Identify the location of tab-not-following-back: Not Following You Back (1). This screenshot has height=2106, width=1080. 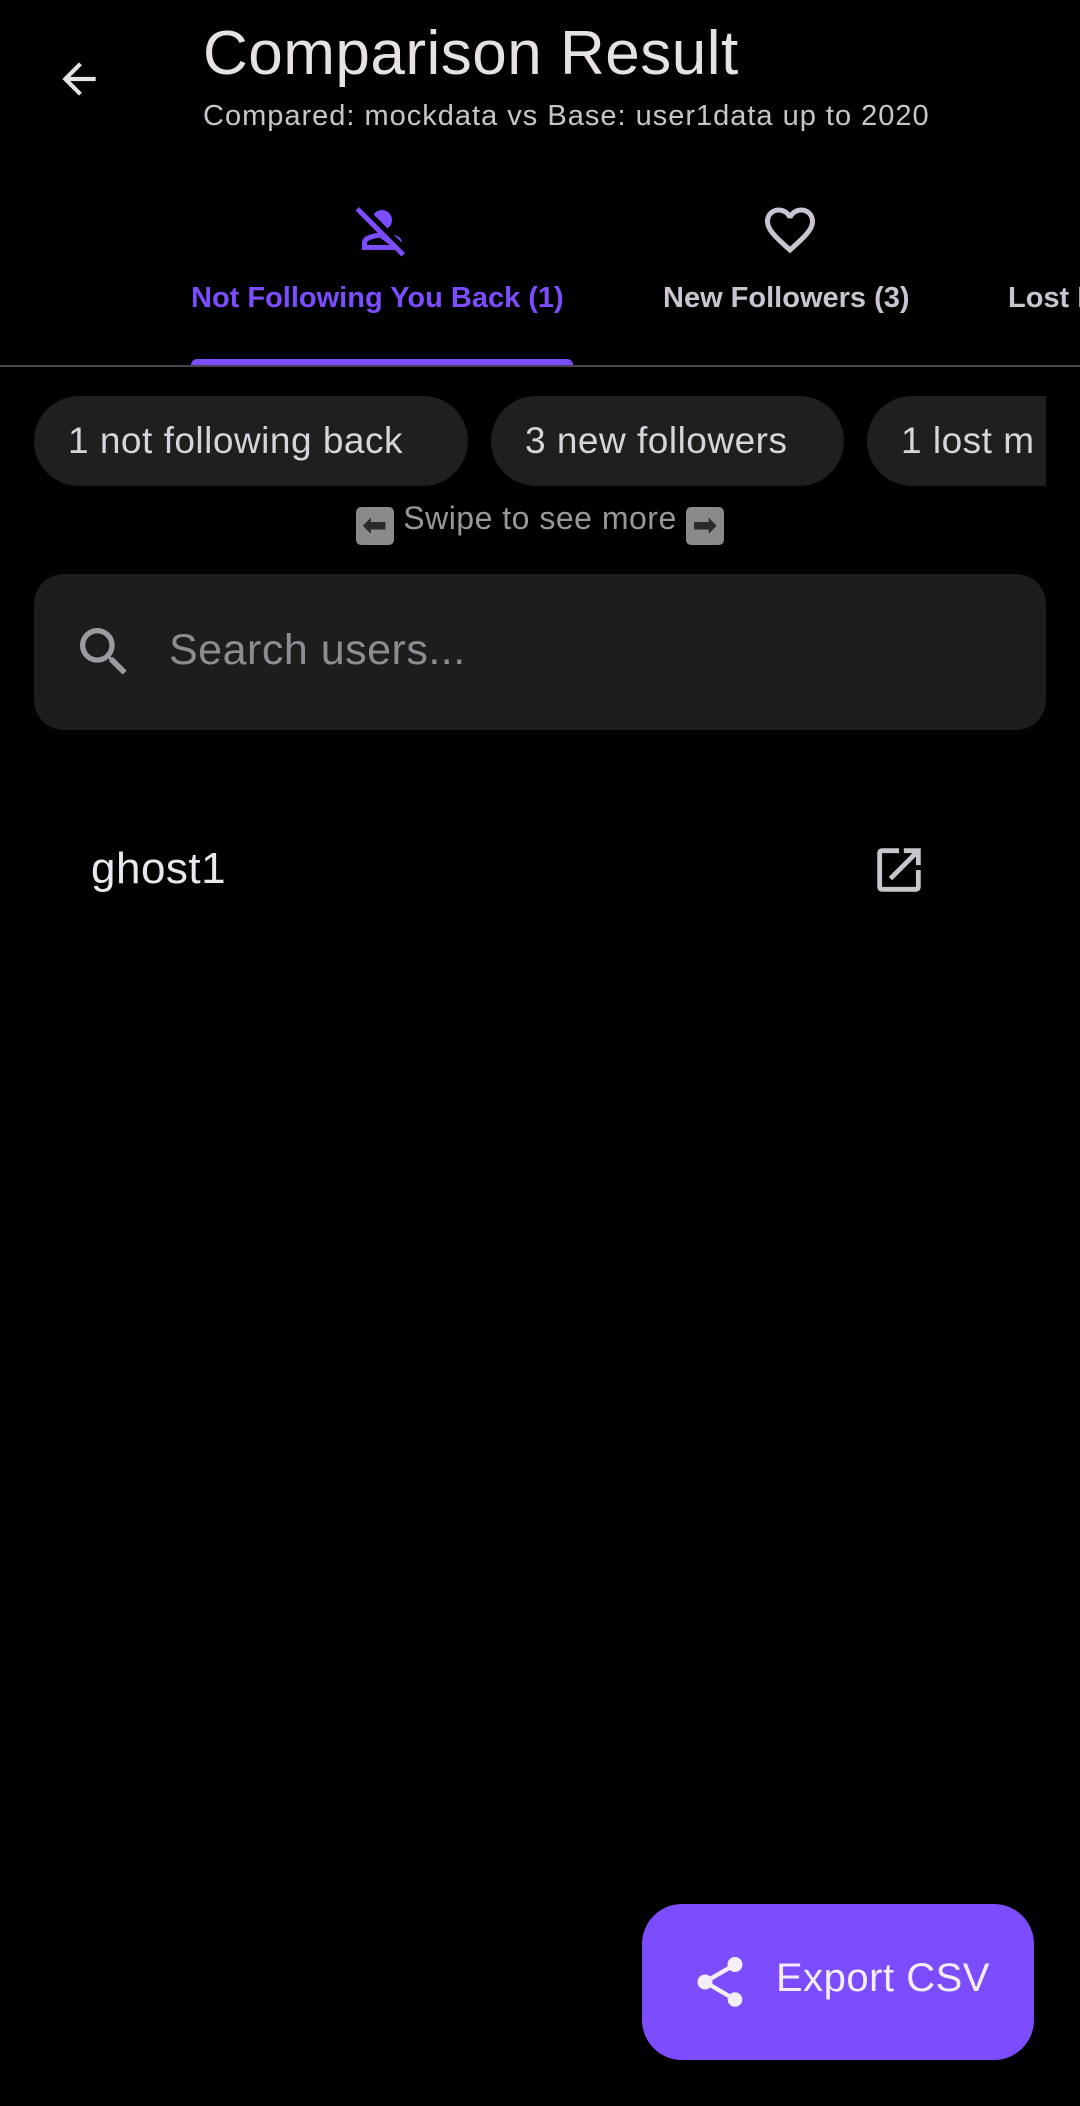
(382, 276).